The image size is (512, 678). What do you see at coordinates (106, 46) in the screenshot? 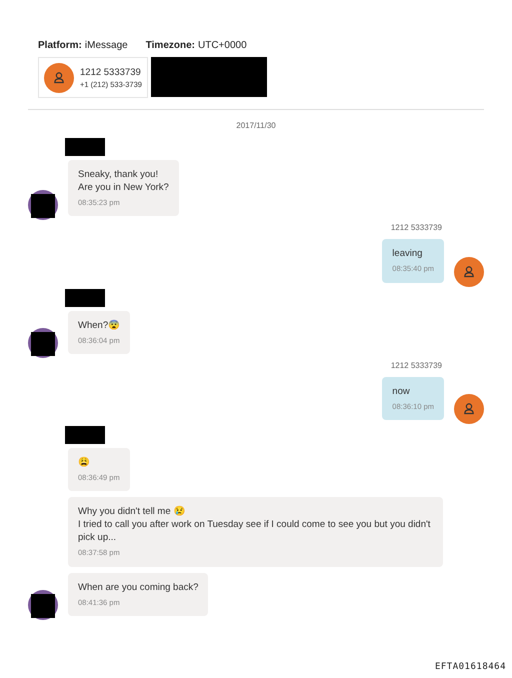
I see `platform-value: iMessage` at bounding box center [106, 46].